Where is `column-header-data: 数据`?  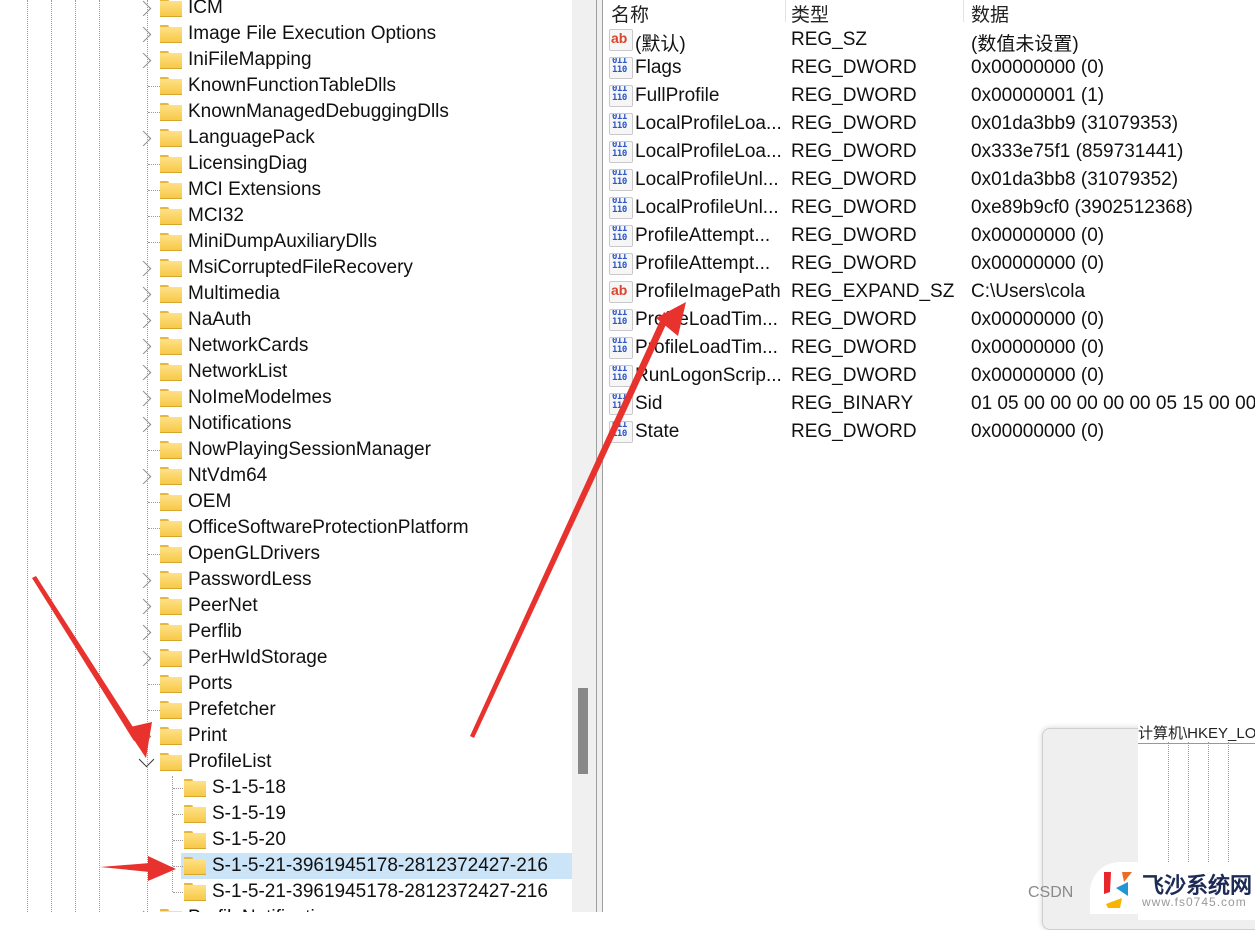 column-header-data: 数据 is located at coordinates (986, 13).